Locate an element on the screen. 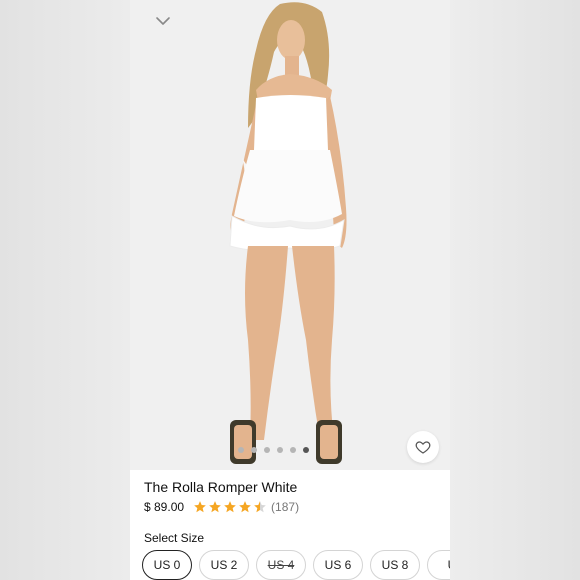 This screenshot has width=580, height=580. size-option: US 2 is located at coordinates (224, 565).